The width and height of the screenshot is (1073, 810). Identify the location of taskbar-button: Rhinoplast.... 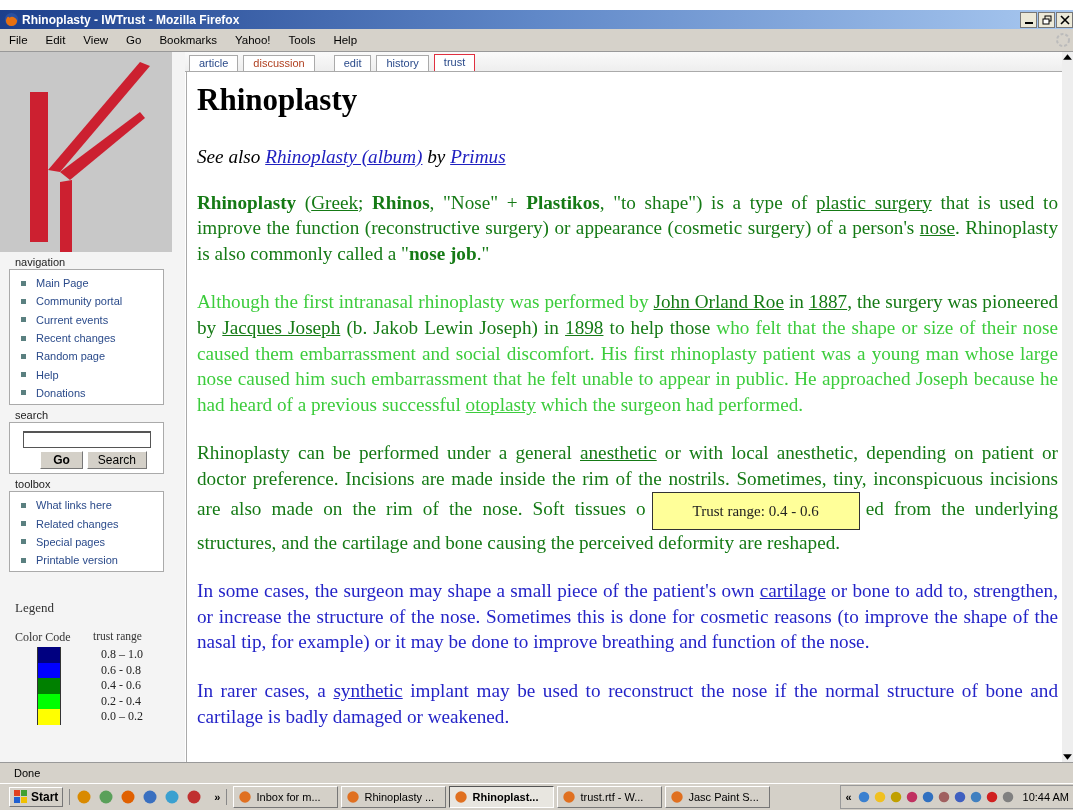
(502, 797).